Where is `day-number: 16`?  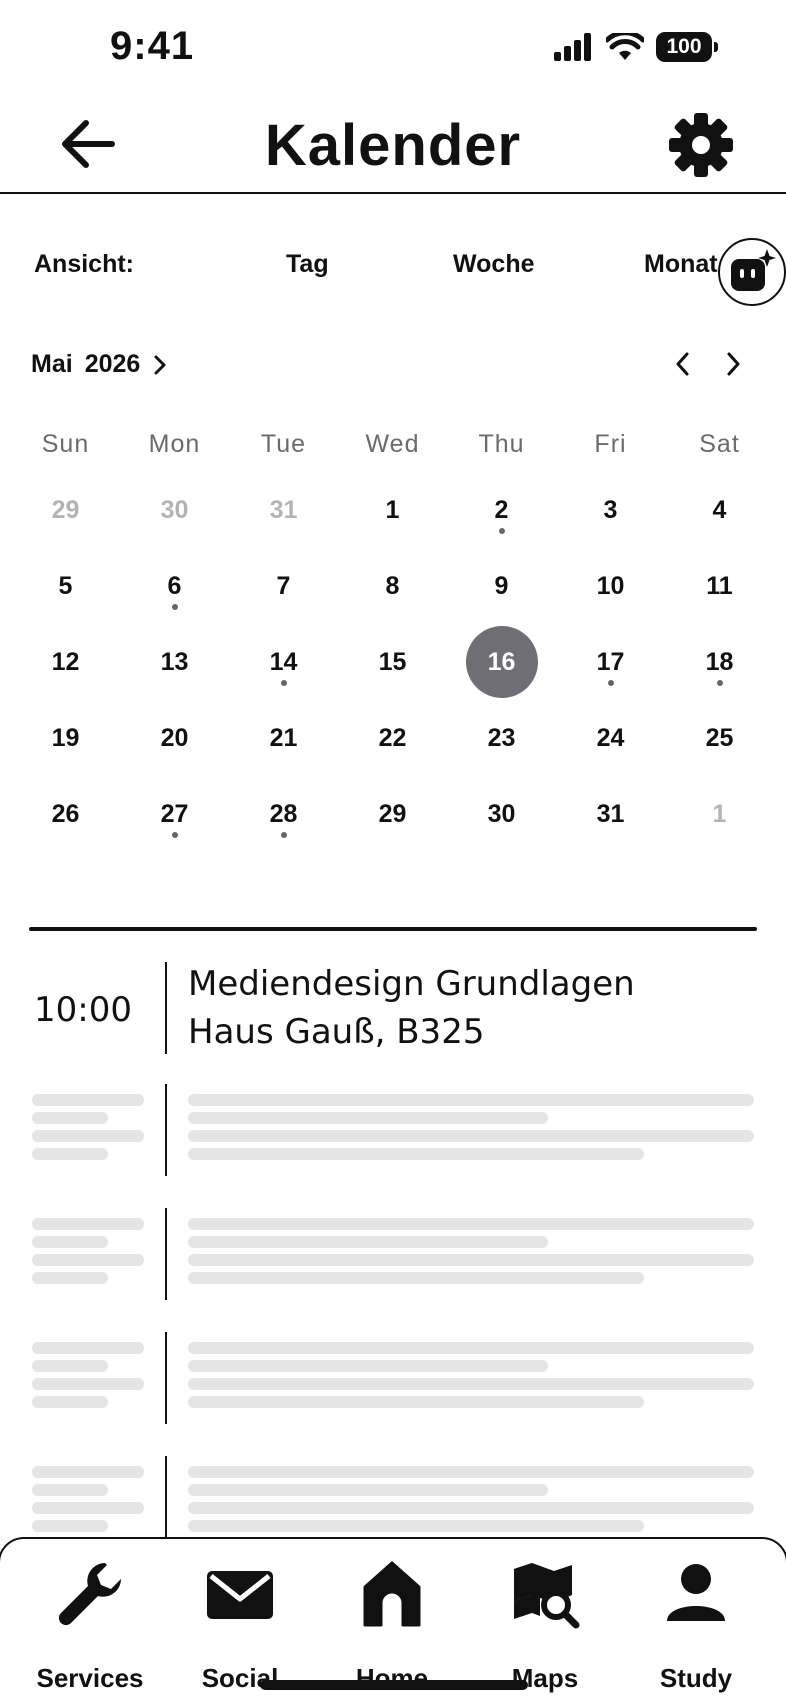 day-number: 16 is located at coordinates (501, 662).